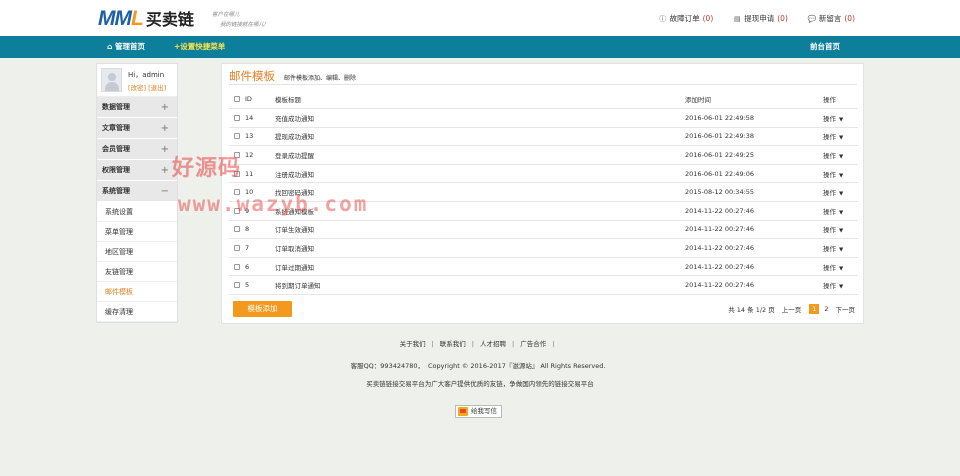 The image size is (960, 476). Describe the element at coordinates (199, 47) in the screenshot. I see `nav-set-quick-menu: +设置快捷菜单` at that location.